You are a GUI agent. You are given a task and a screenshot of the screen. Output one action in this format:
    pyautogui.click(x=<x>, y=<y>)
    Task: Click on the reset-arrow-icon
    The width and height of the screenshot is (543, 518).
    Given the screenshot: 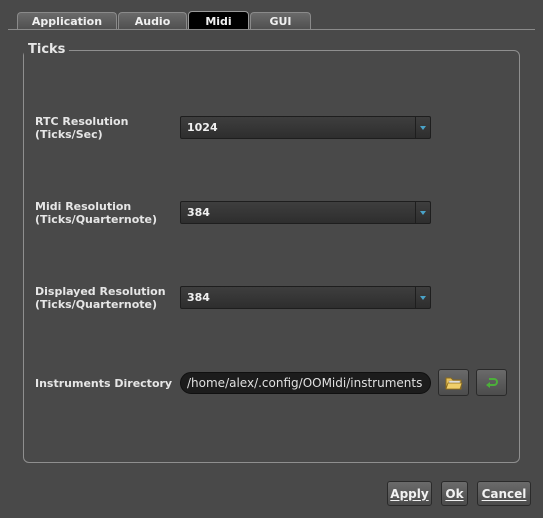 What is the action you would take?
    pyautogui.click(x=491, y=382)
    